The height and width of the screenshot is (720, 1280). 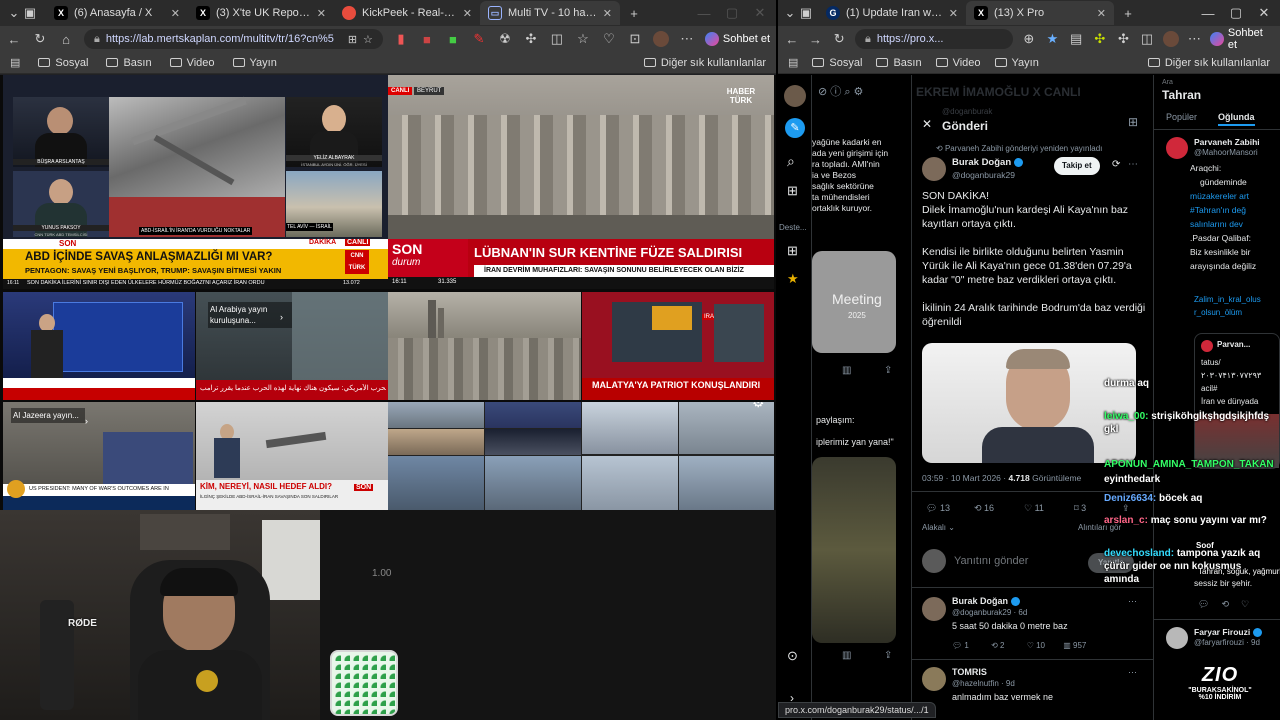 I want to click on home-icon: ⌂, so click(x=66, y=39).